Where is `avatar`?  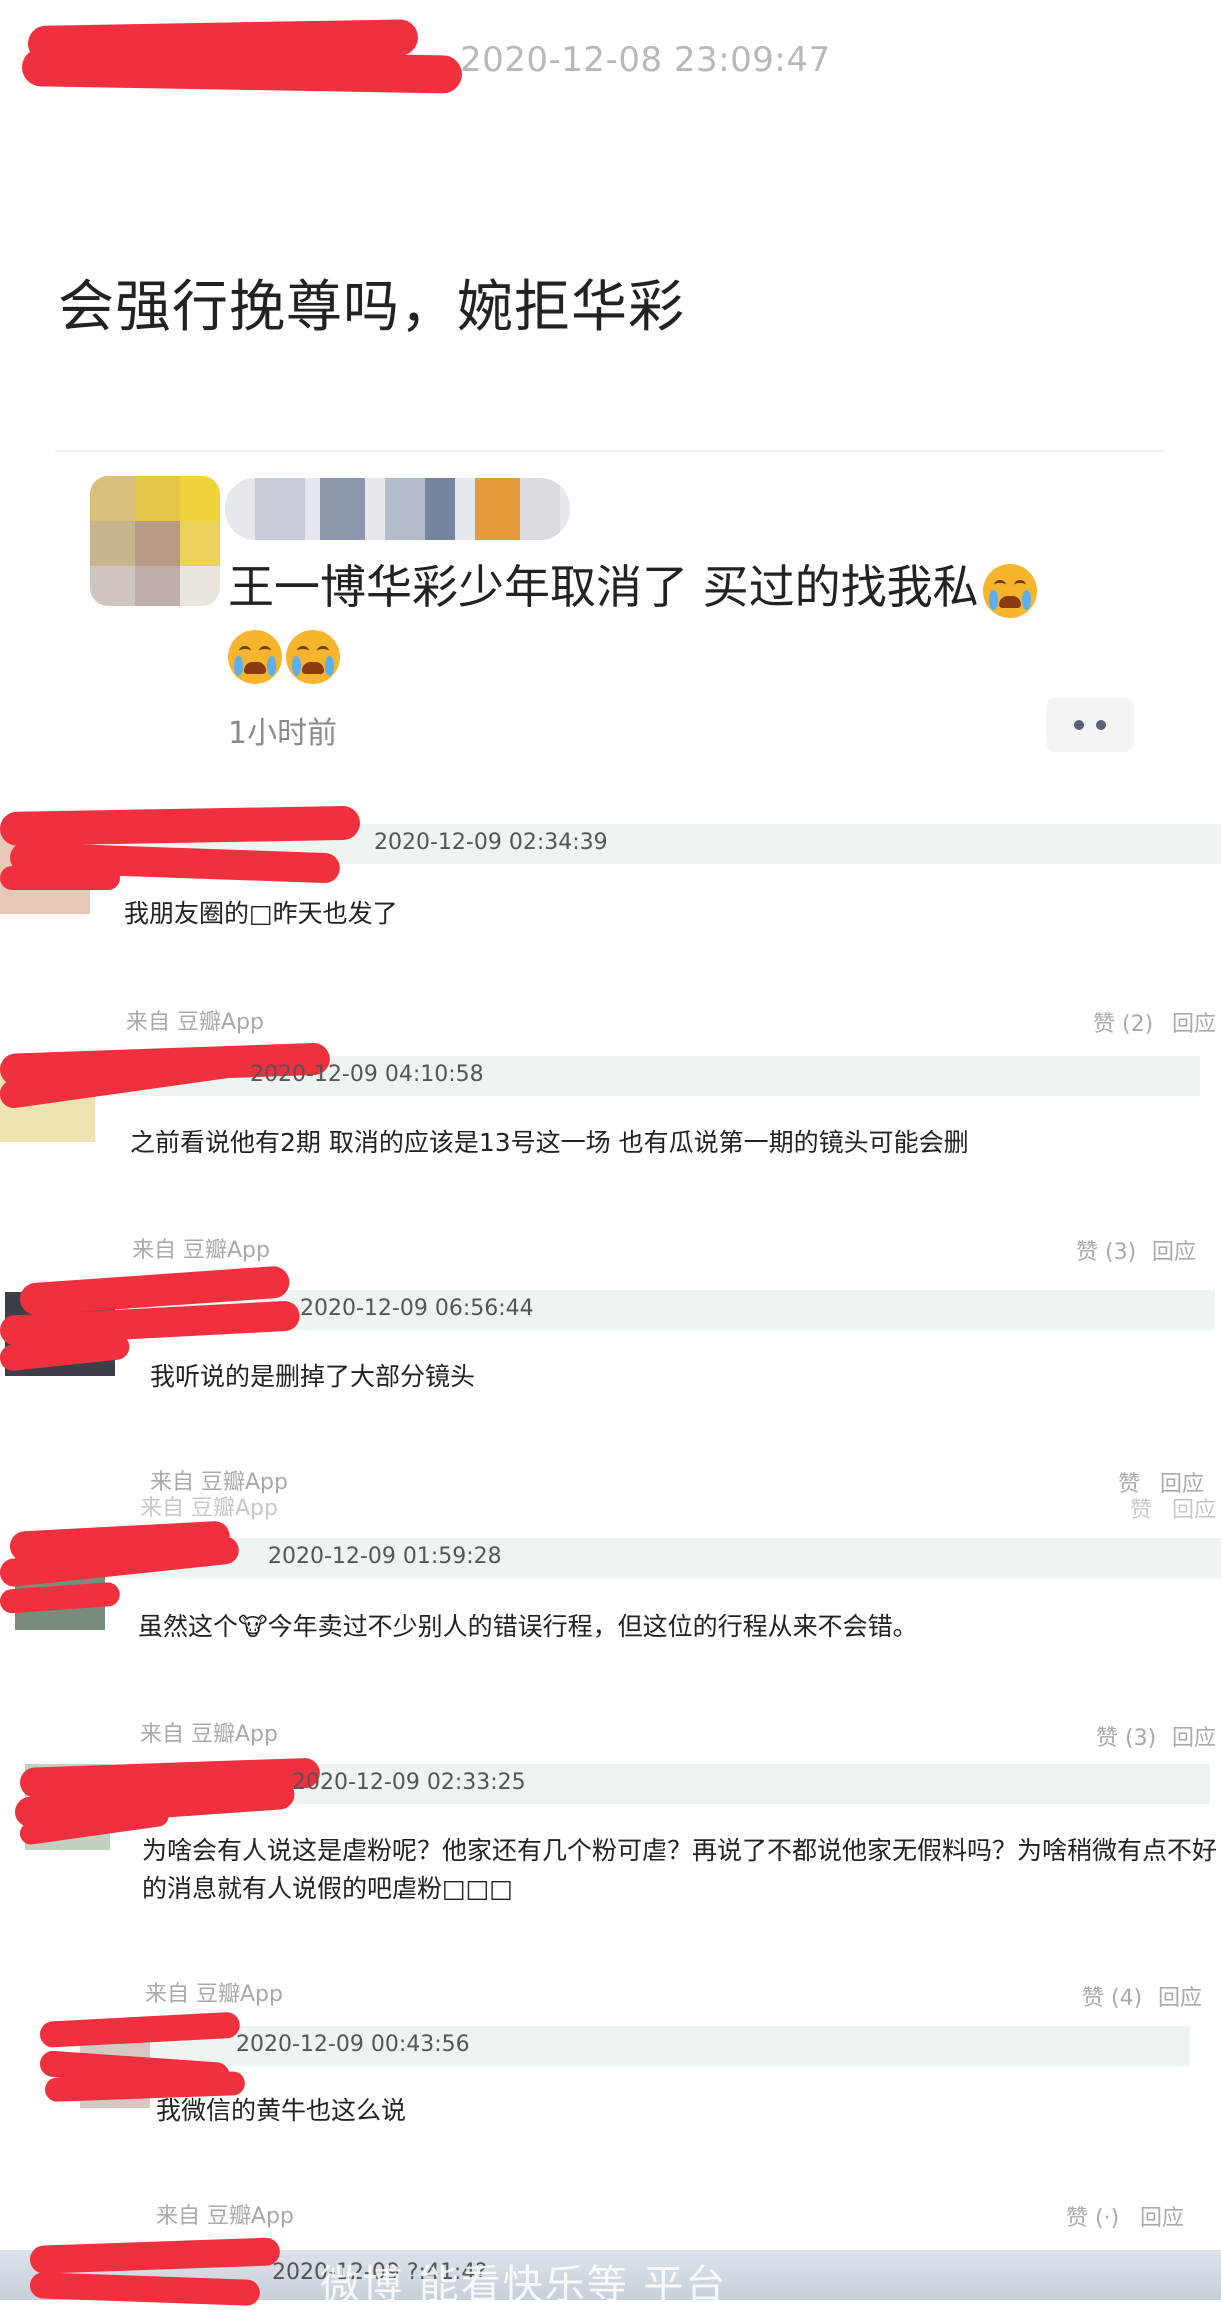
avatar is located at coordinates (155, 541).